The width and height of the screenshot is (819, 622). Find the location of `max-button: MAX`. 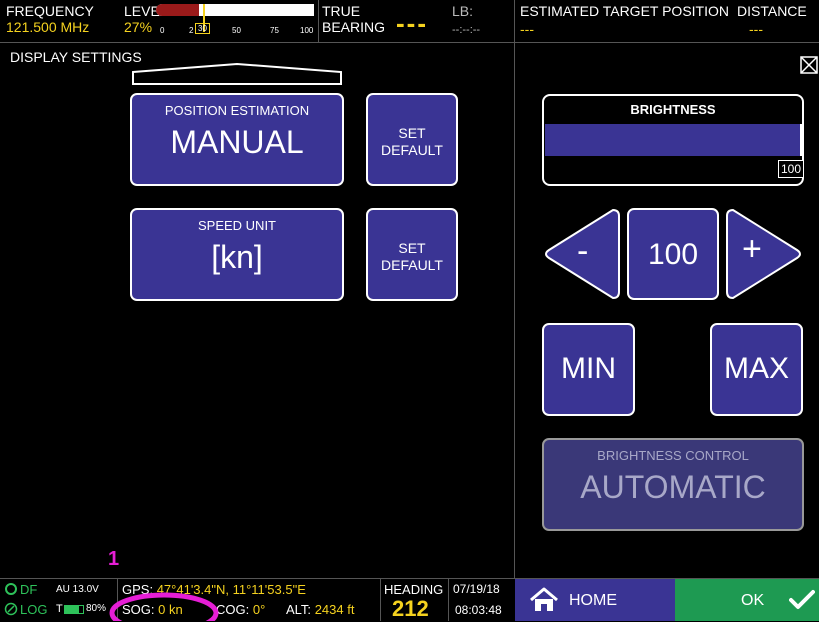

max-button: MAX is located at coordinates (756, 369).